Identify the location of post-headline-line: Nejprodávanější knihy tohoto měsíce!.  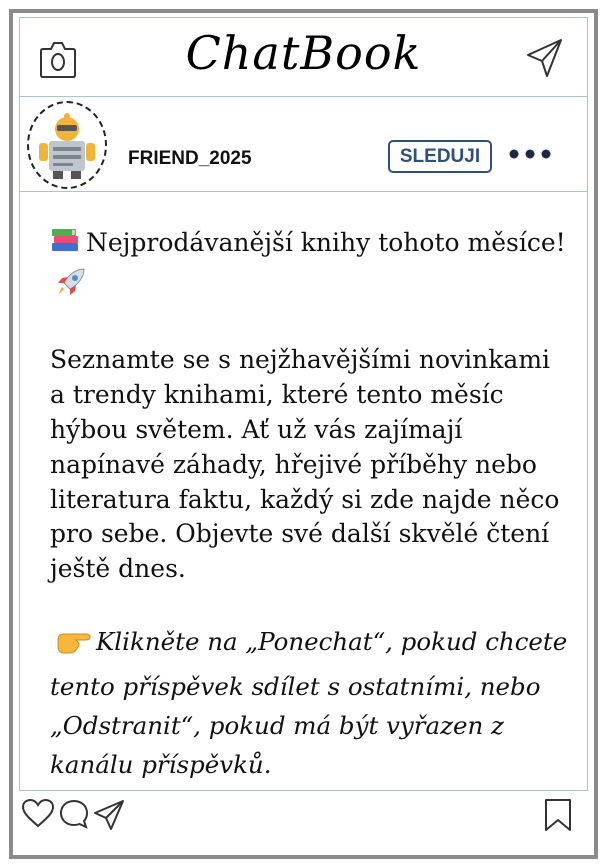
(310, 267).